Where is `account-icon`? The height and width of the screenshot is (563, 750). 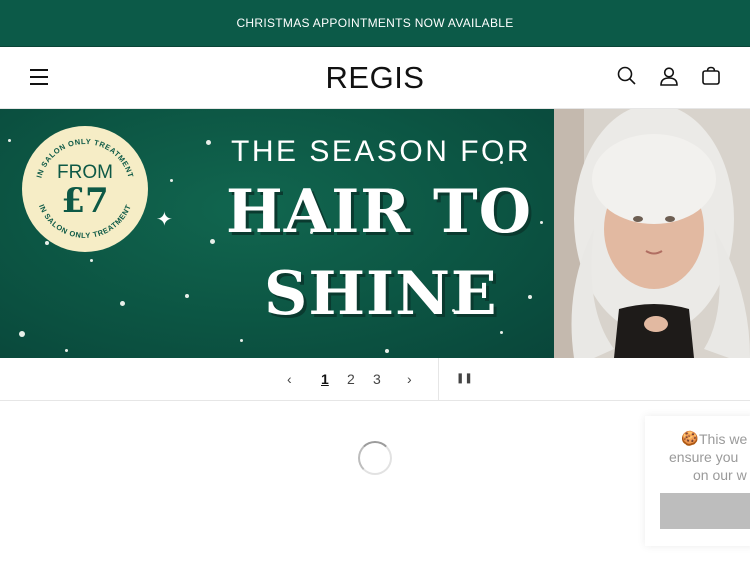 account-icon is located at coordinates (669, 76).